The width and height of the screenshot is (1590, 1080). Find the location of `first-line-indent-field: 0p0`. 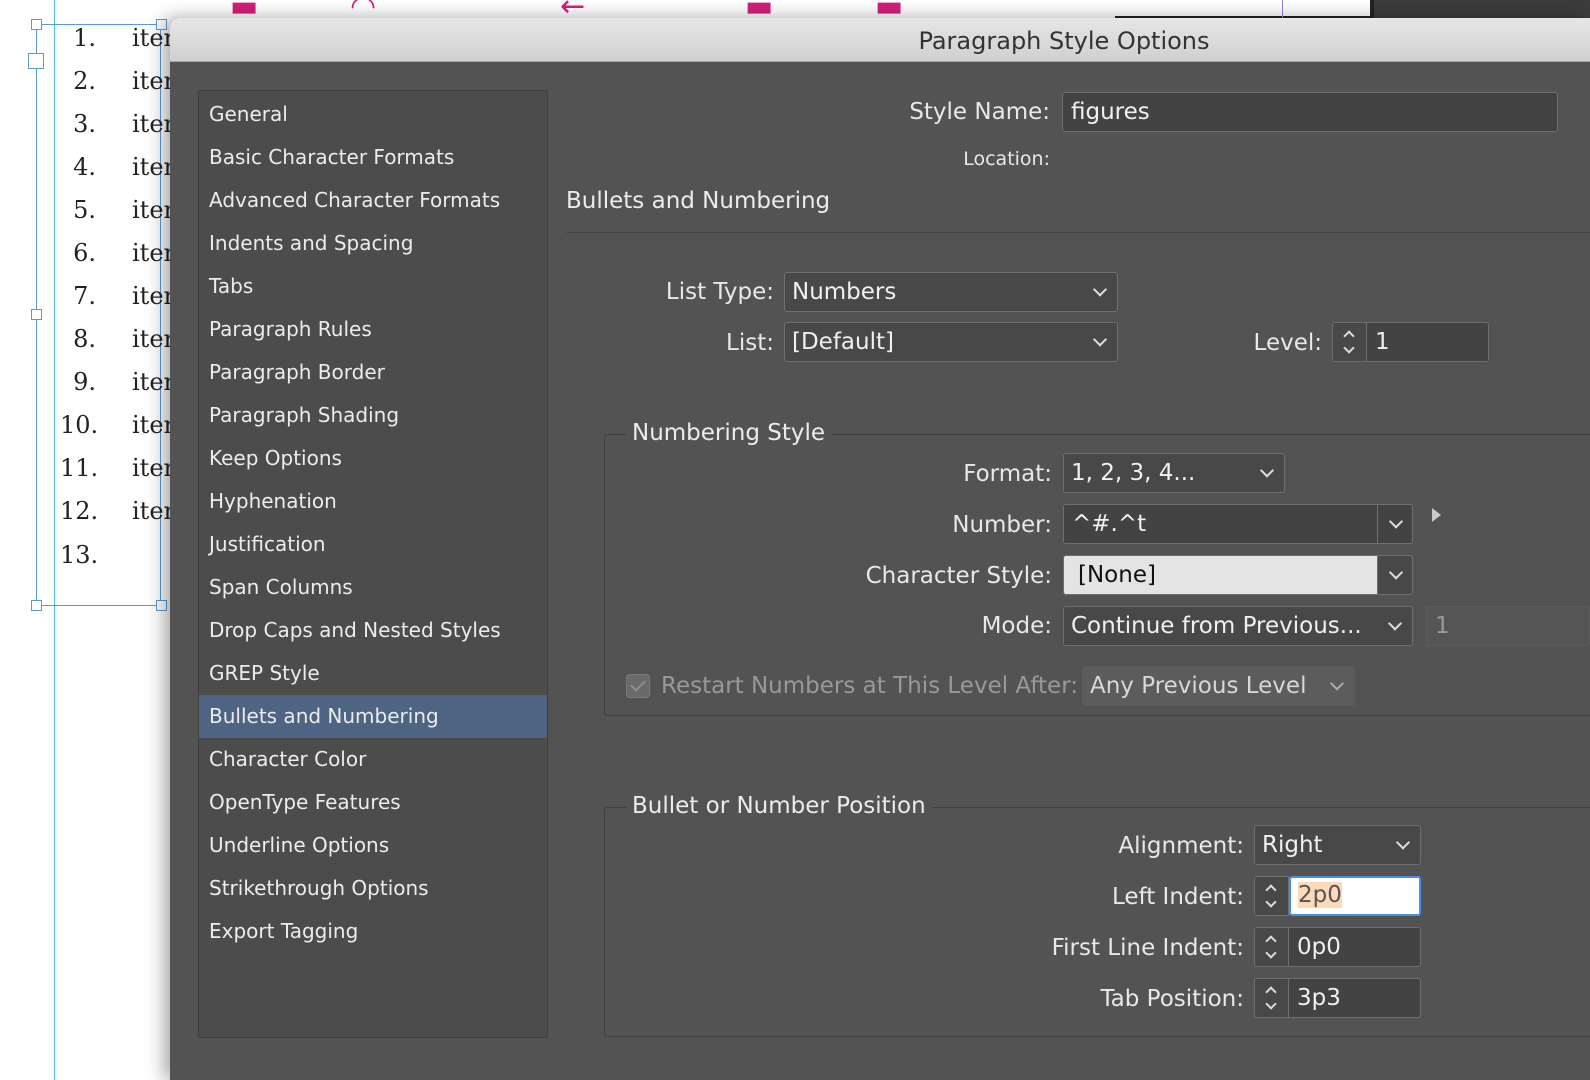

first-line-indent-field: 0p0 is located at coordinates (1355, 947).